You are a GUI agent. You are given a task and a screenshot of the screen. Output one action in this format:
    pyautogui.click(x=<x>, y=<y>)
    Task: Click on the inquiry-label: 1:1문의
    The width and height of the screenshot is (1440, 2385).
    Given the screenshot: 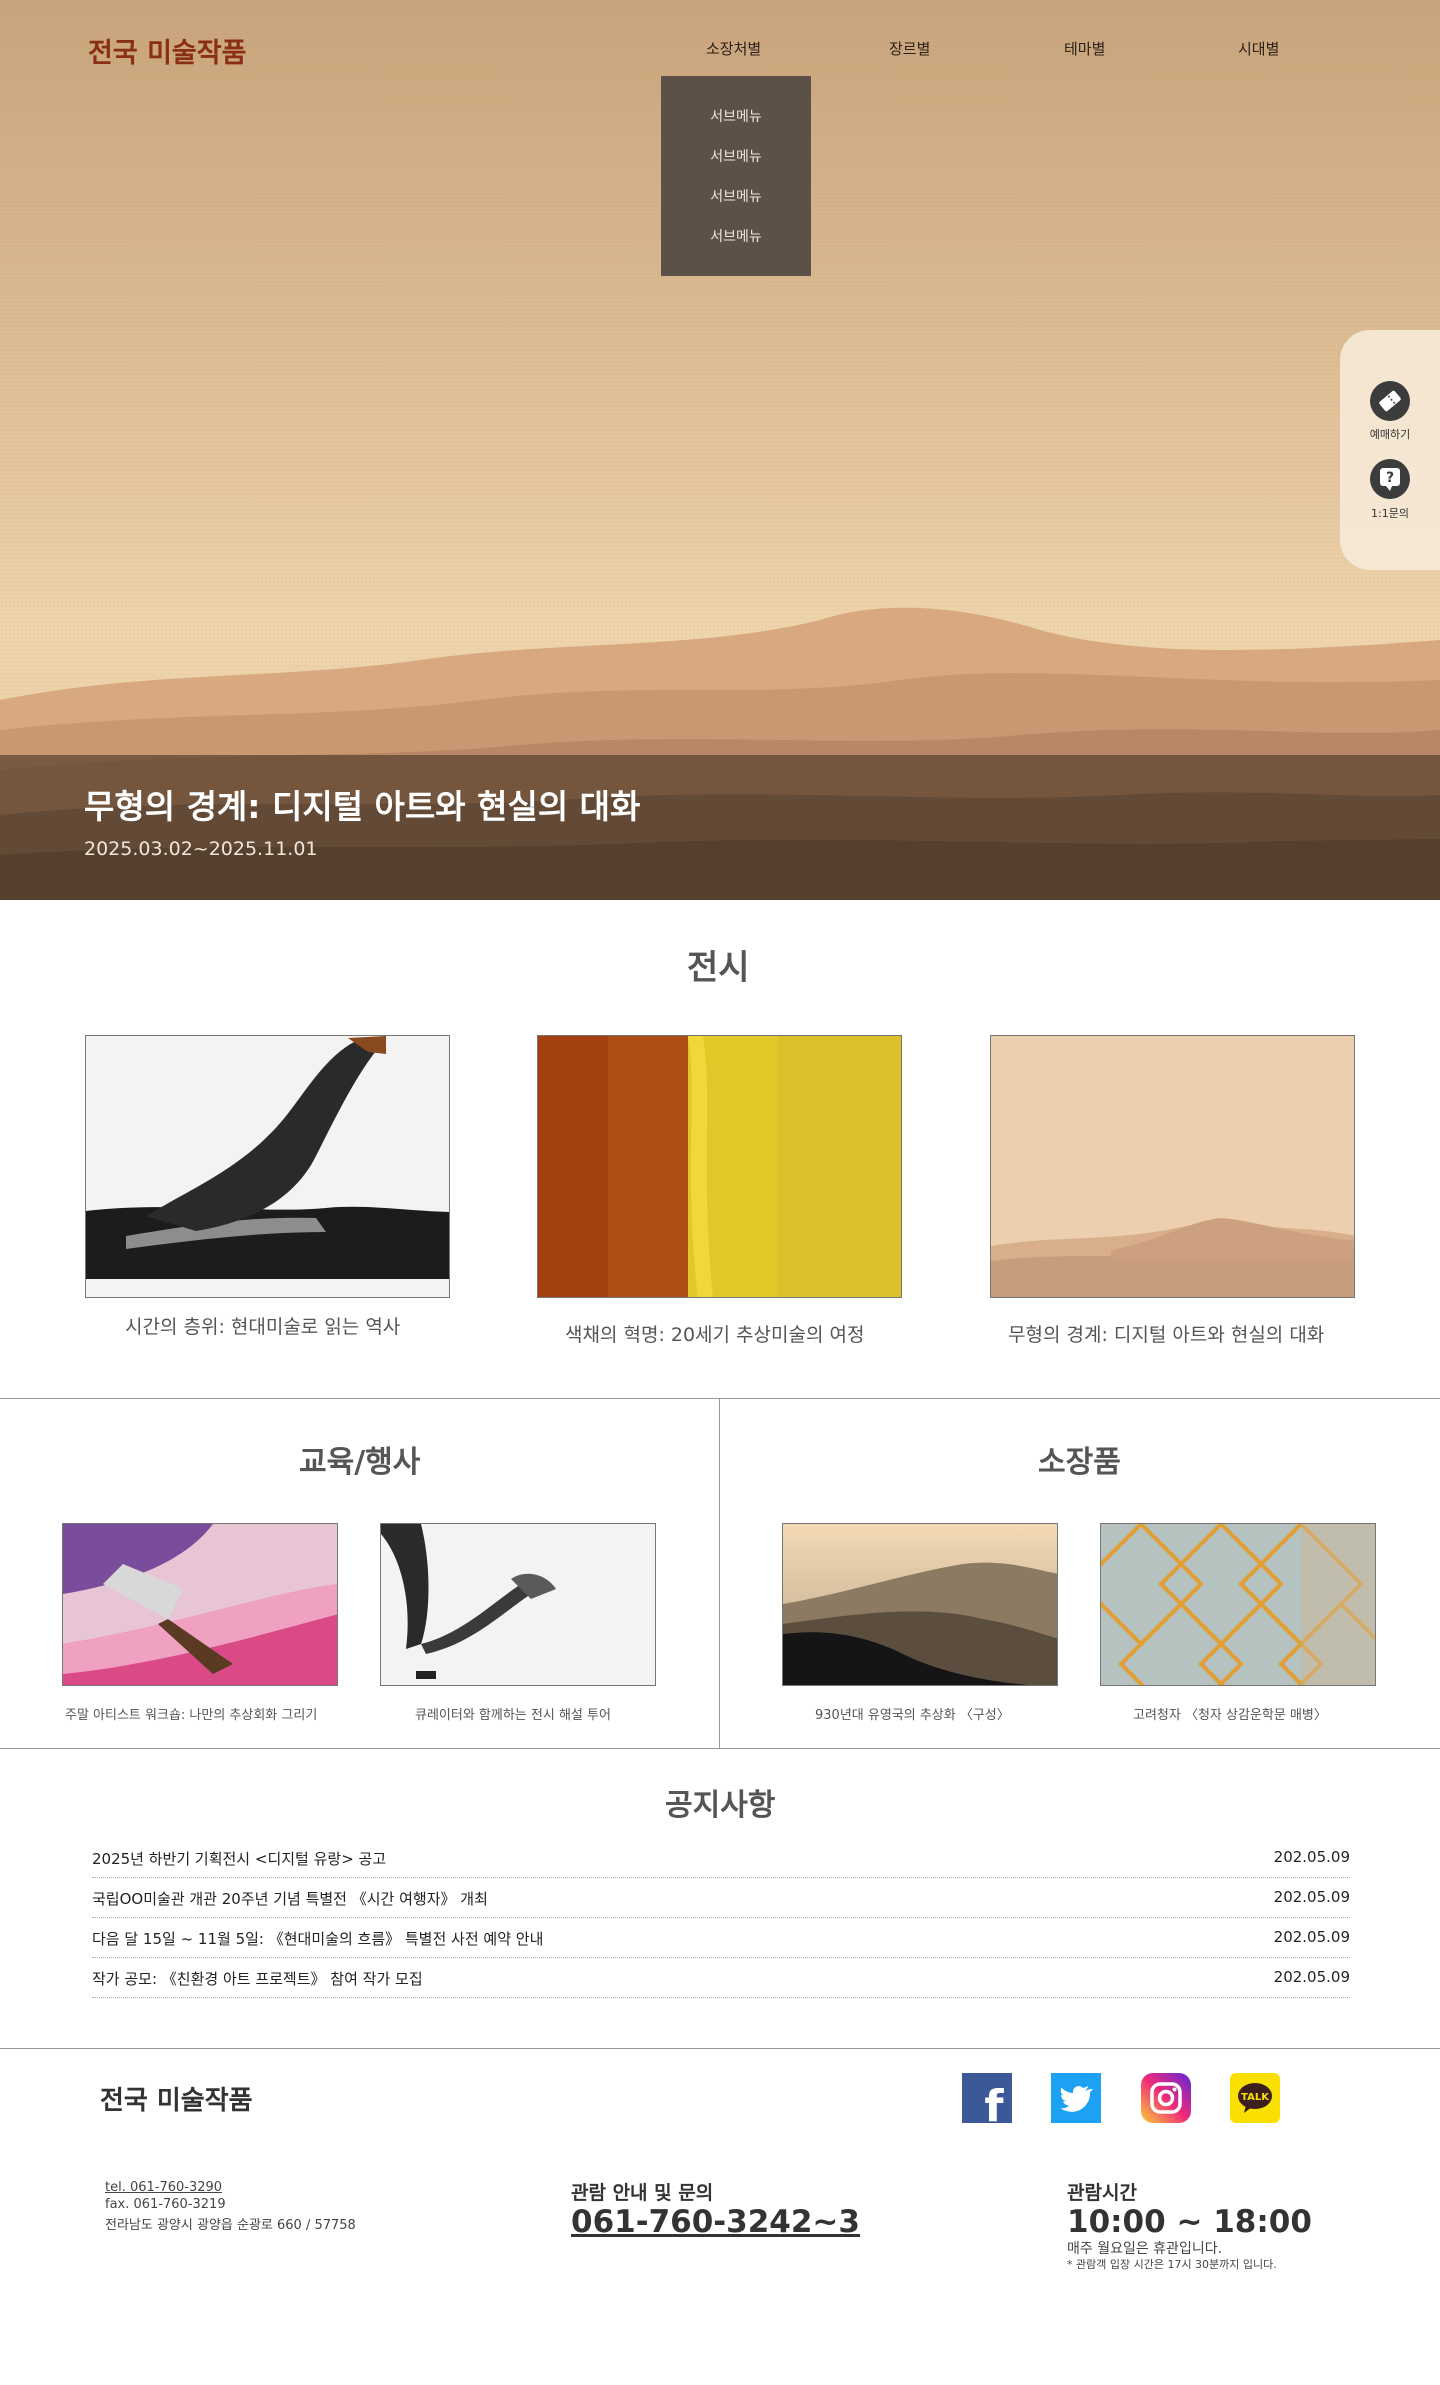 What is the action you would take?
    pyautogui.click(x=1390, y=513)
    